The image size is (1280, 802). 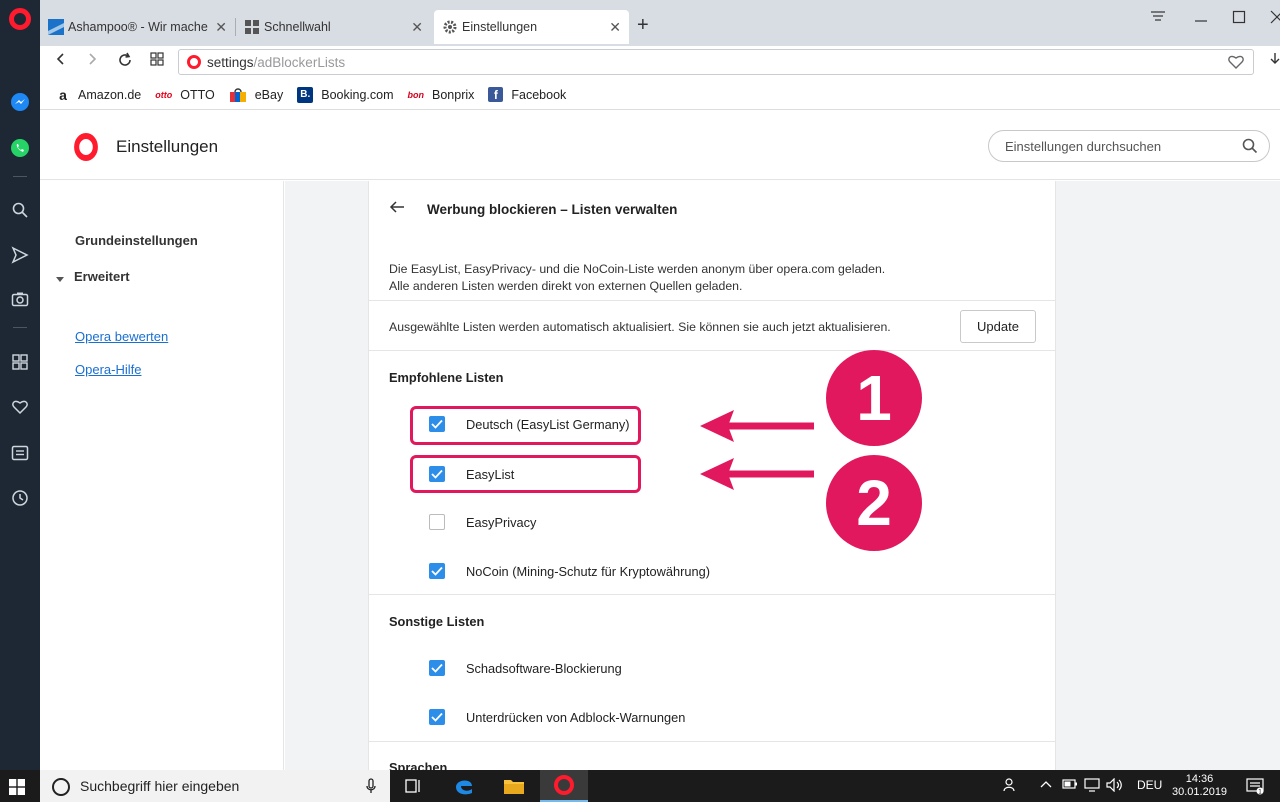 I want to click on close-window-icon, so click(x=1275, y=19).